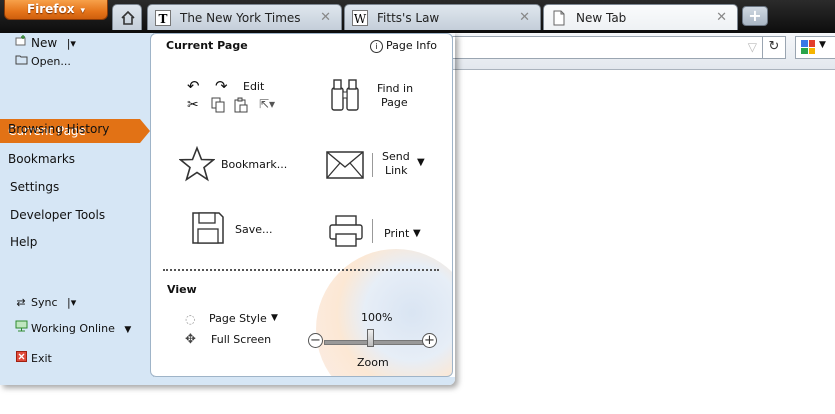 The width and height of the screenshot is (835, 414). I want to click on menu-item-label: Help, so click(24, 242).